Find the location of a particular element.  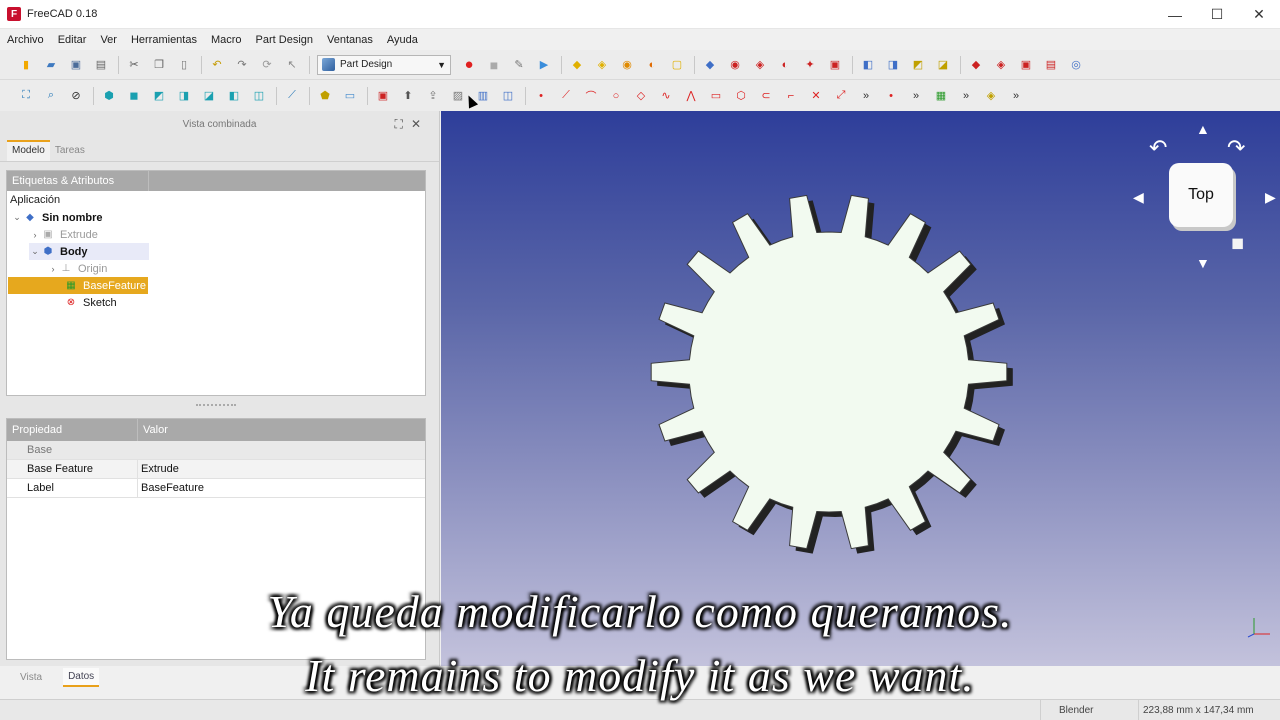

open-file-icon: ▰ is located at coordinates (51, 65).